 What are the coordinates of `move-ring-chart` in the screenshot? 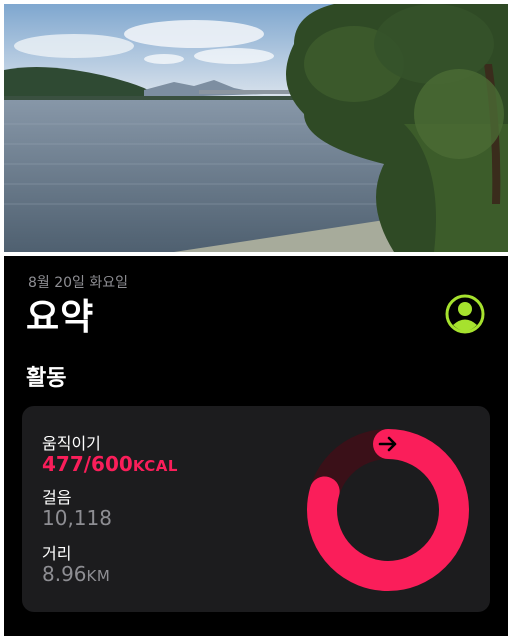 It's located at (388, 510).